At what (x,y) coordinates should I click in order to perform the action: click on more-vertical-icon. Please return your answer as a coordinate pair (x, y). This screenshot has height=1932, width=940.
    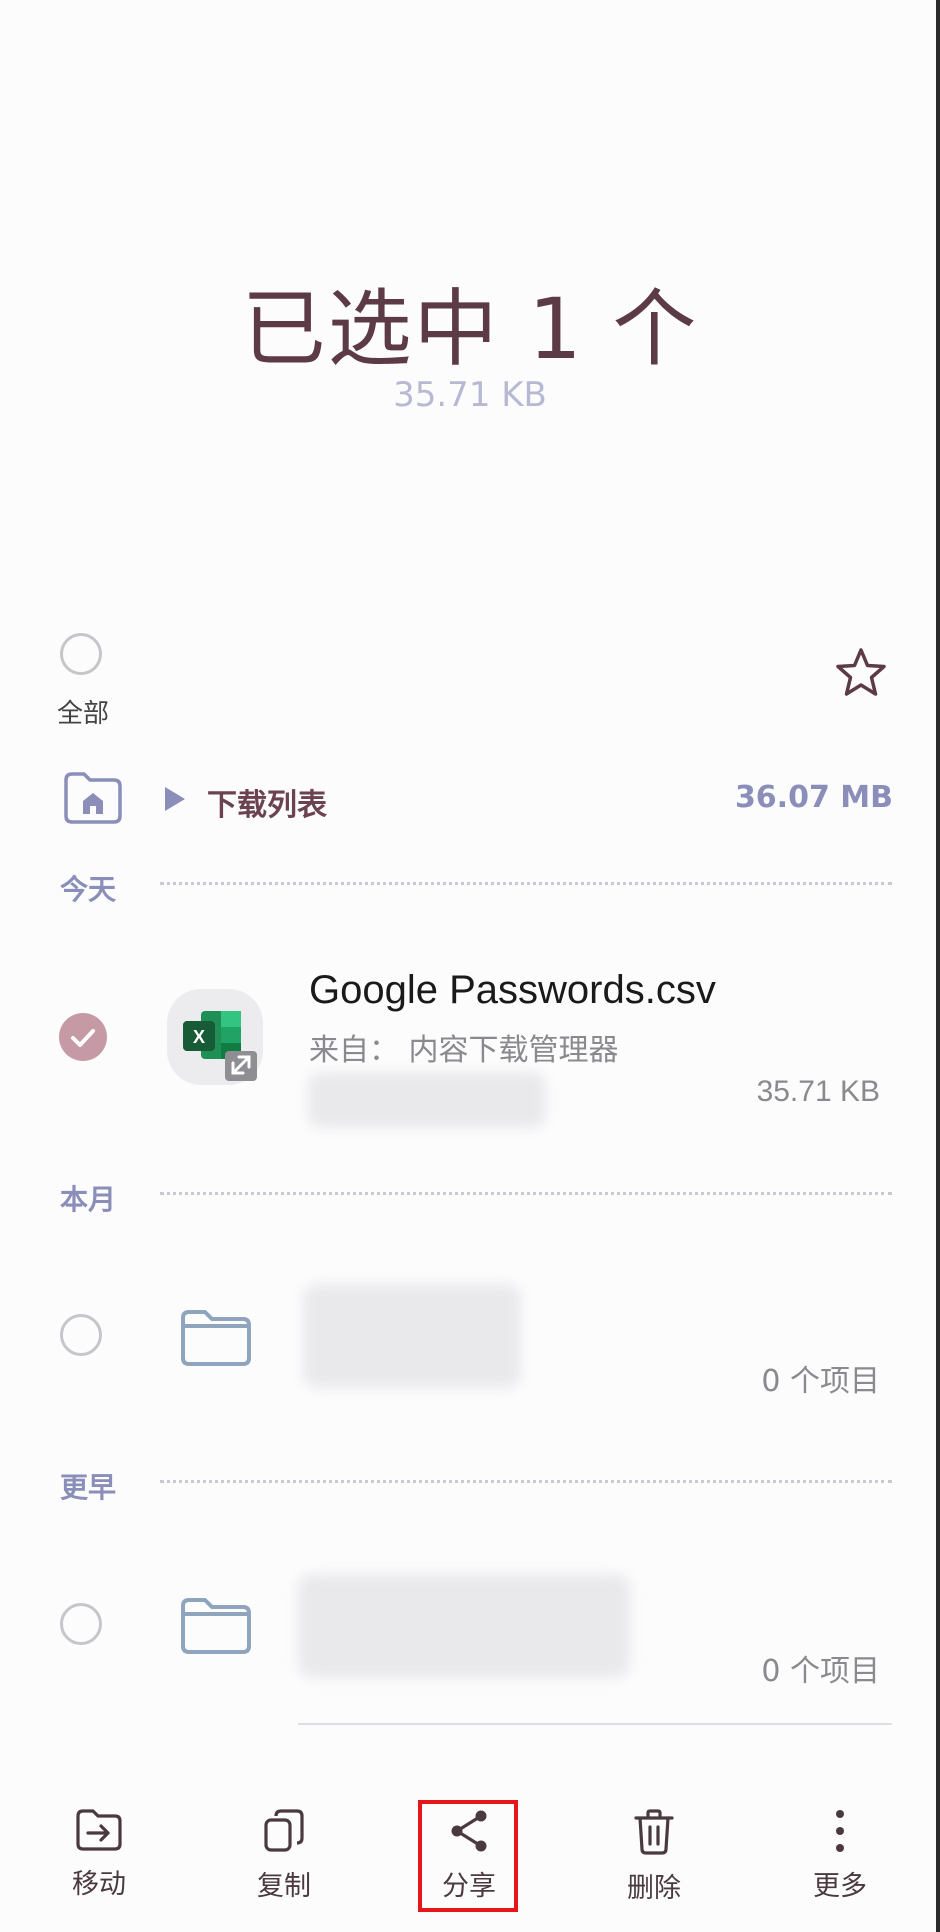
    Looking at the image, I should click on (840, 1831).